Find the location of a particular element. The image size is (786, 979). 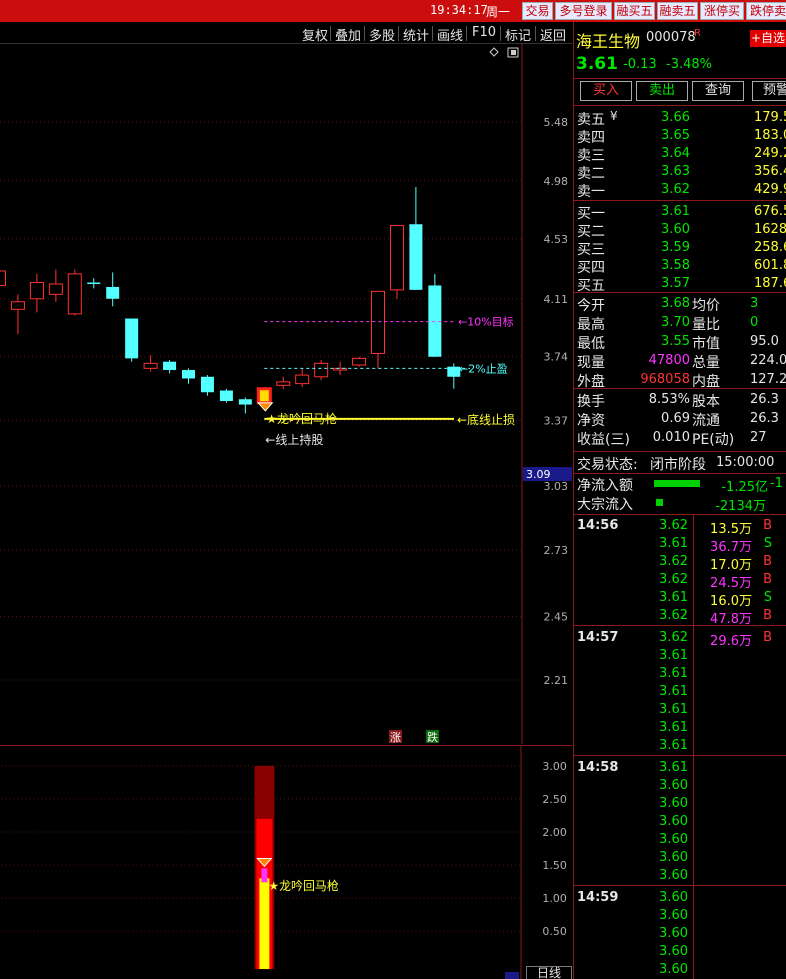

bid-row: 买一 3.61 676.5 is located at coordinates (680, 212).